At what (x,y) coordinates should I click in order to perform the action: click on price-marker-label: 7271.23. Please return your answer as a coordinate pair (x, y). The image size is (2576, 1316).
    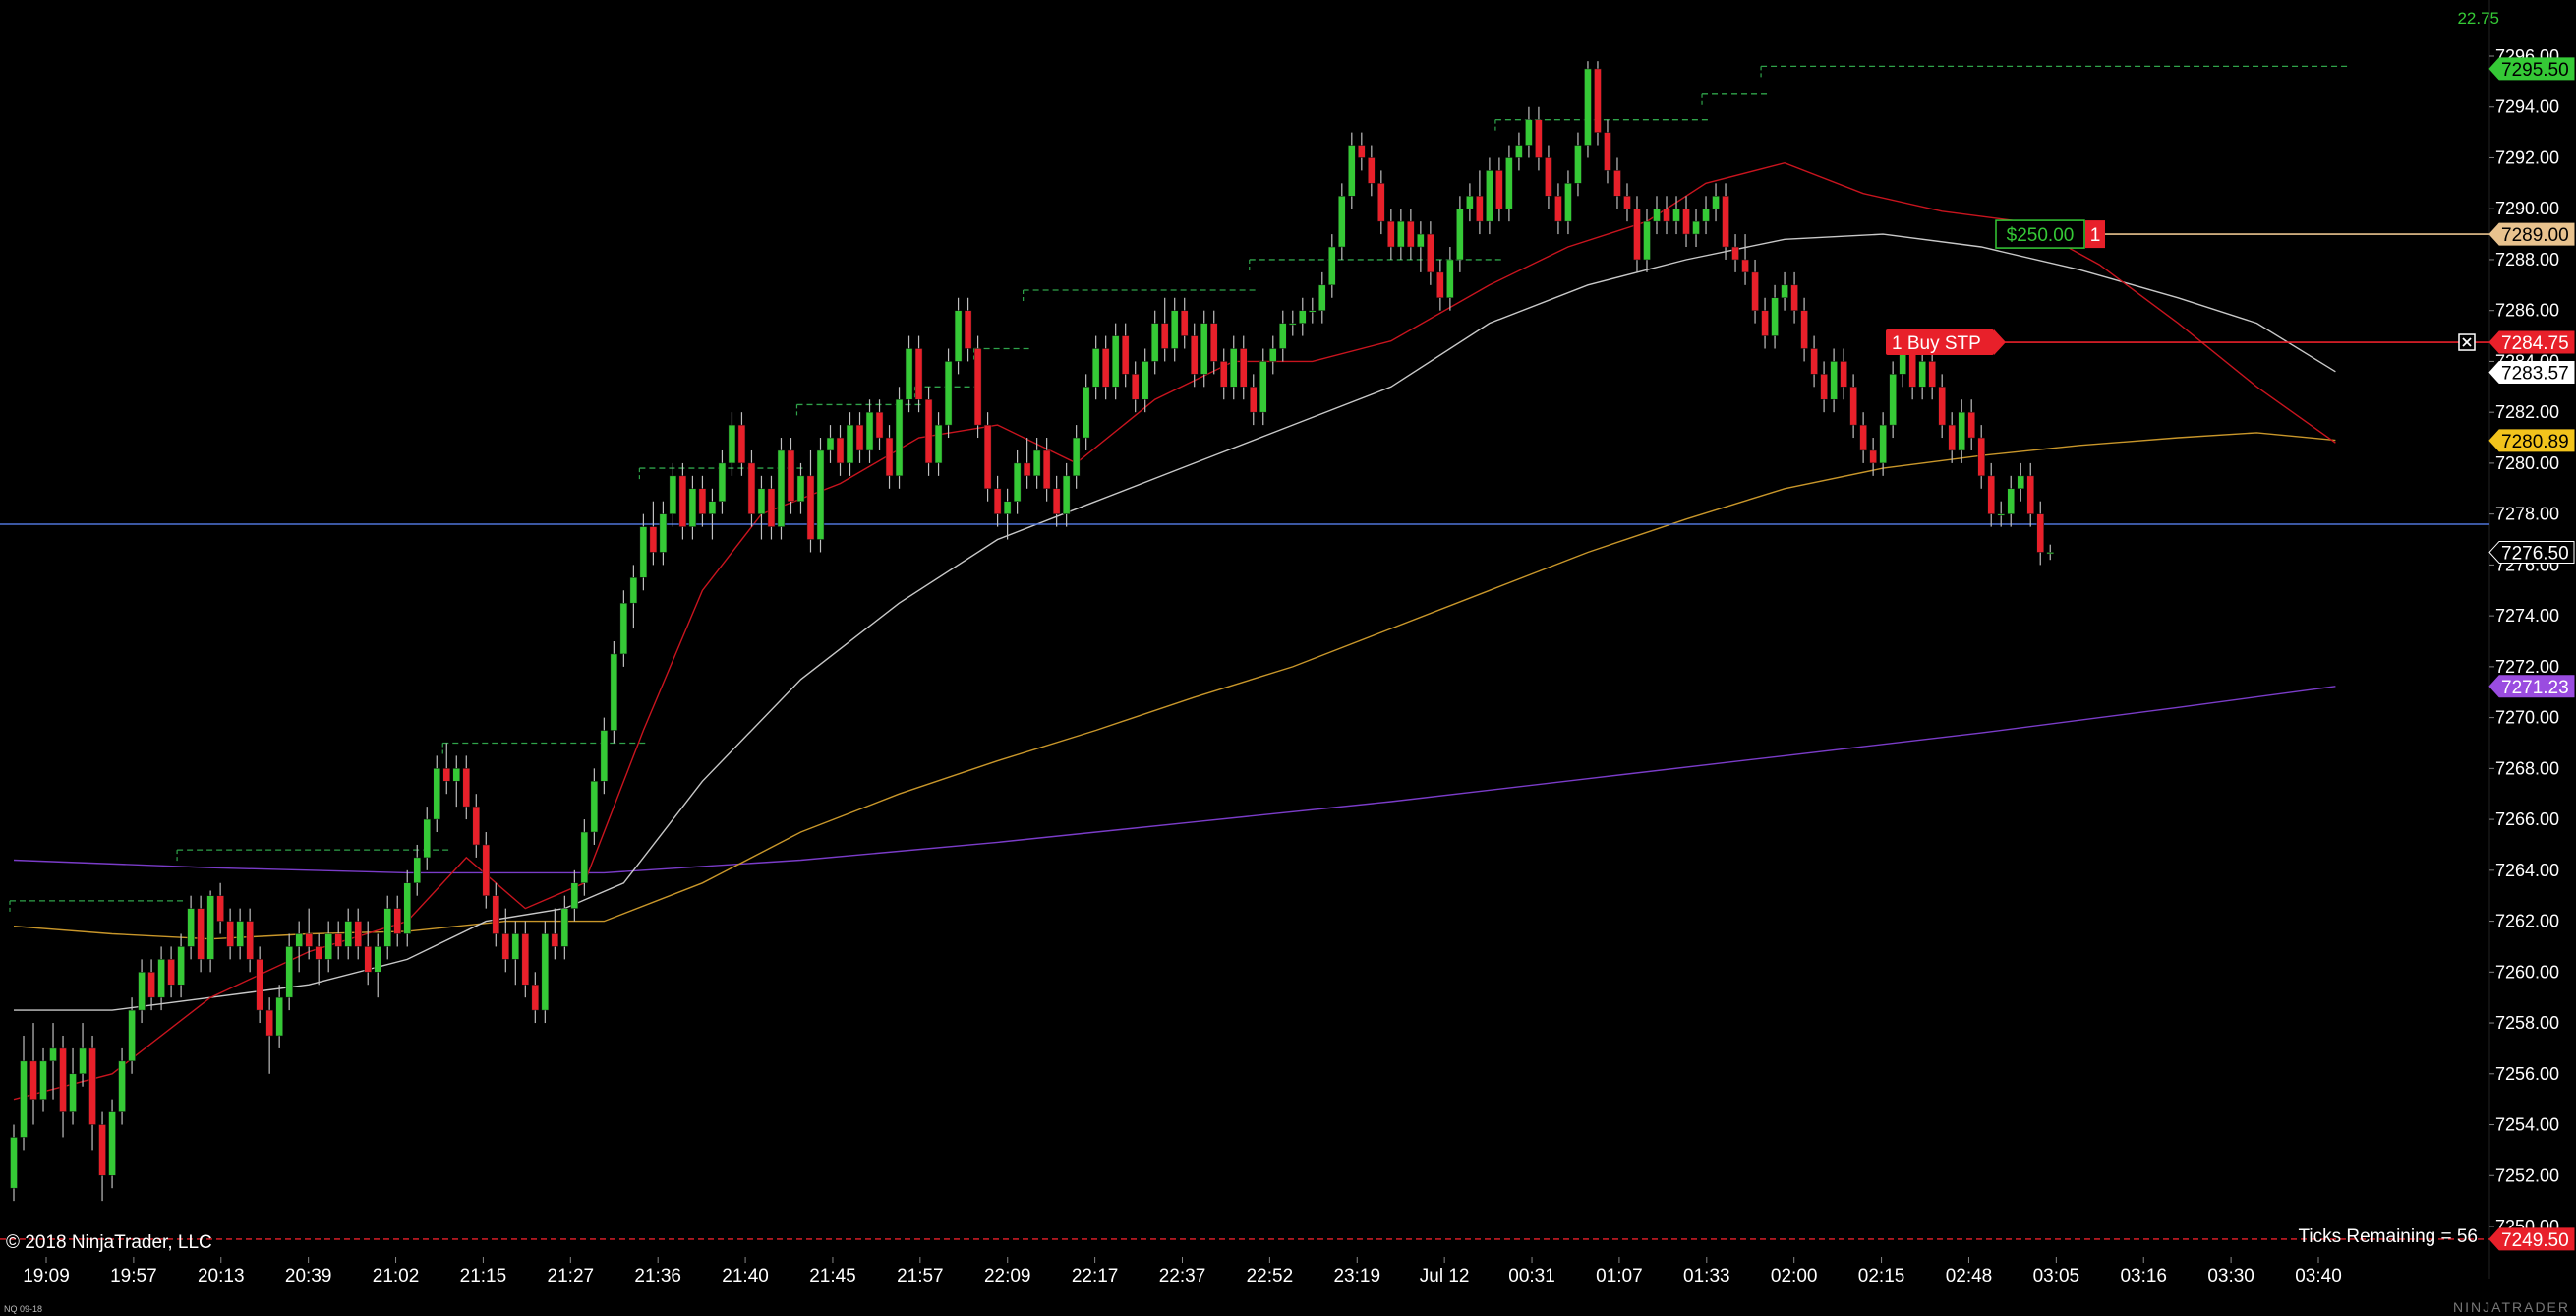
    Looking at the image, I should click on (2535, 688).